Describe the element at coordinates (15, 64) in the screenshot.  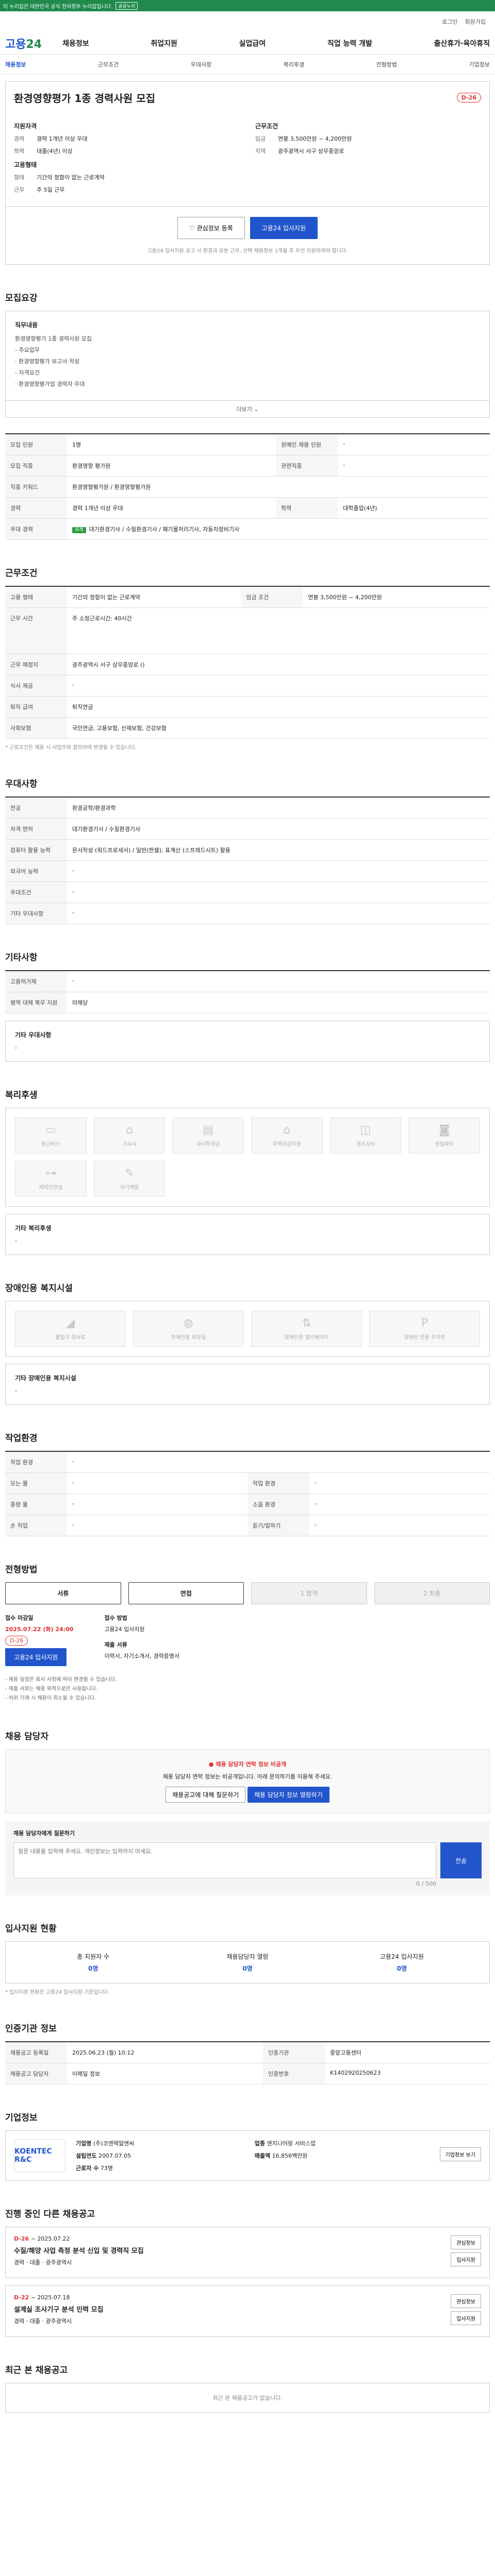
I see `tab-recruit: 채용정보` at that location.